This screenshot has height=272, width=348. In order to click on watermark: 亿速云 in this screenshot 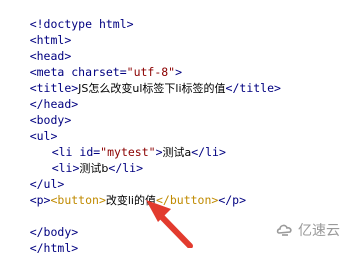, I will do `click(308, 230)`.